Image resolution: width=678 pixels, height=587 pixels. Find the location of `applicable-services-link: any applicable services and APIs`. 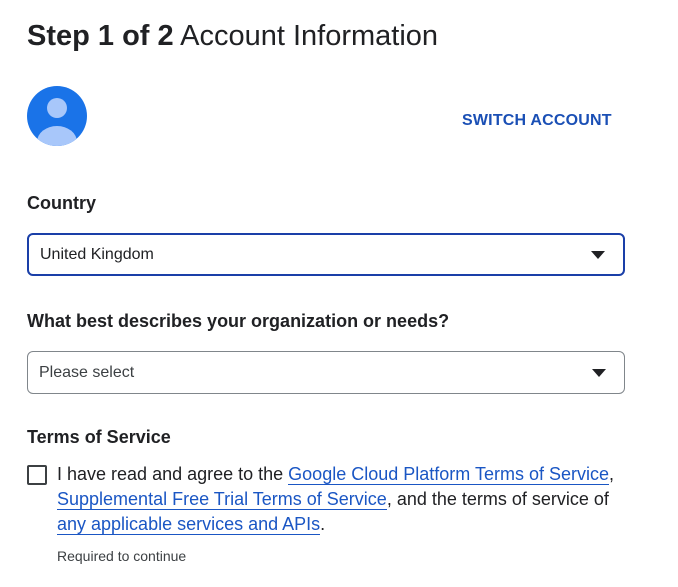

applicable-services-link: any applicable services and APIs is located at coordinates (189, 524).